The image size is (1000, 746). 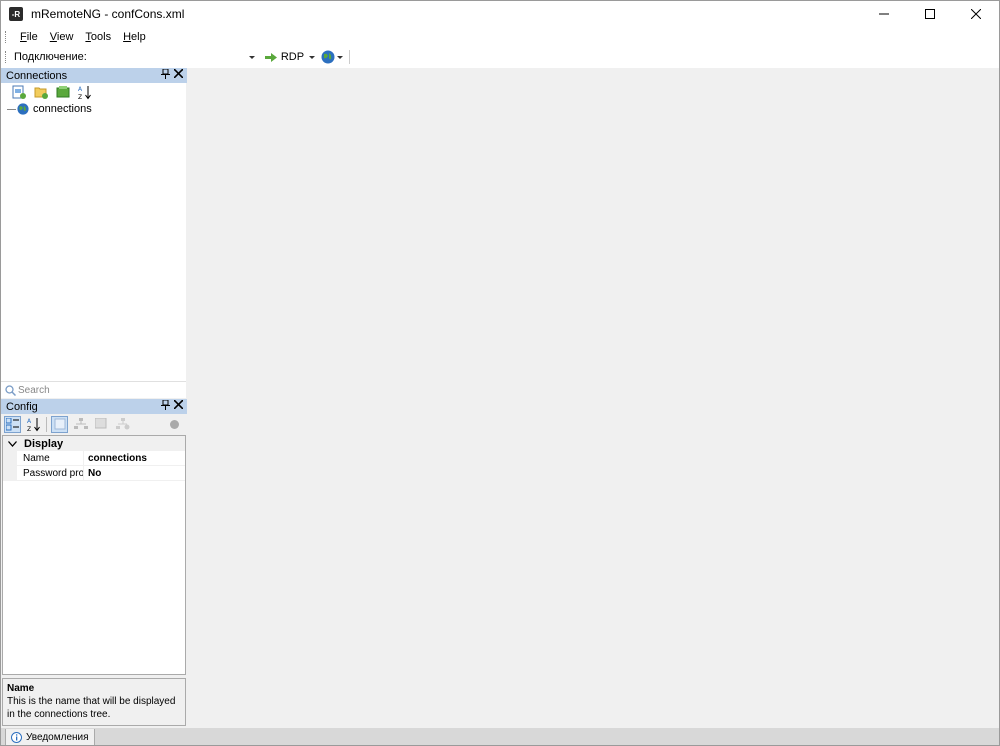 I want to click on minimize-button, so click(x=884, y=14).